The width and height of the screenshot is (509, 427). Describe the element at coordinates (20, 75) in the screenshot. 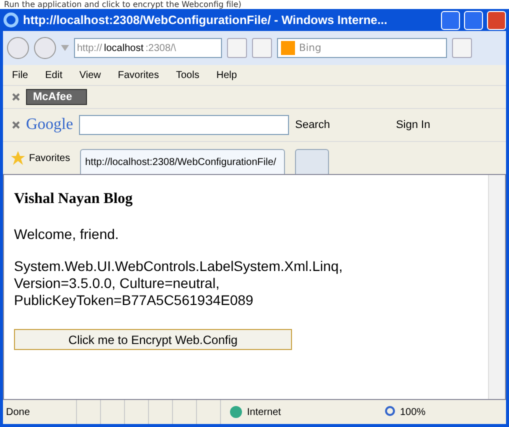

I see `menu-item: File` at that location.